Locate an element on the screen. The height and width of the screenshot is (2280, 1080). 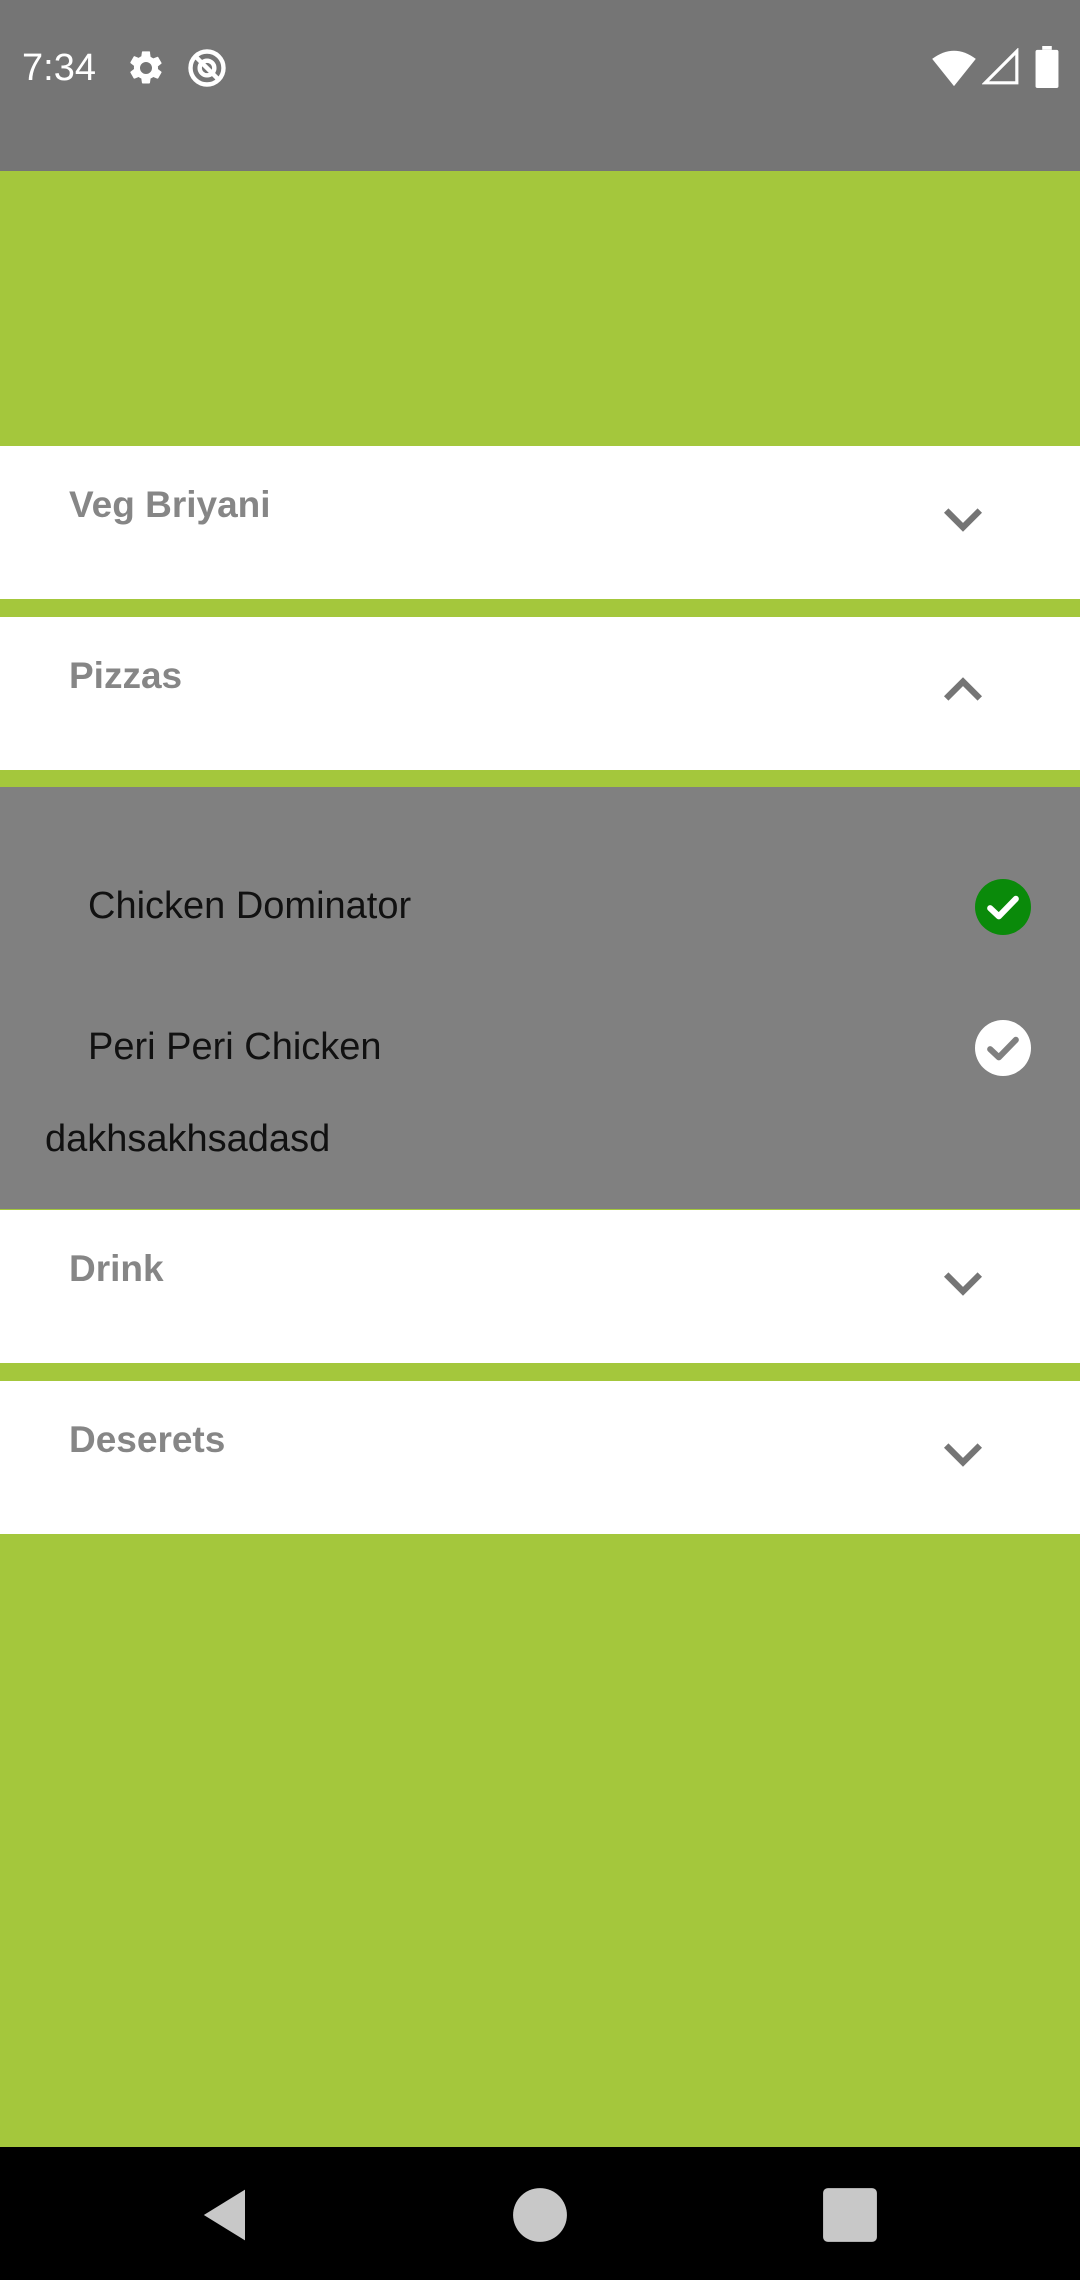
section-pizzas: Pizzas is located at coordinates (540, 693).